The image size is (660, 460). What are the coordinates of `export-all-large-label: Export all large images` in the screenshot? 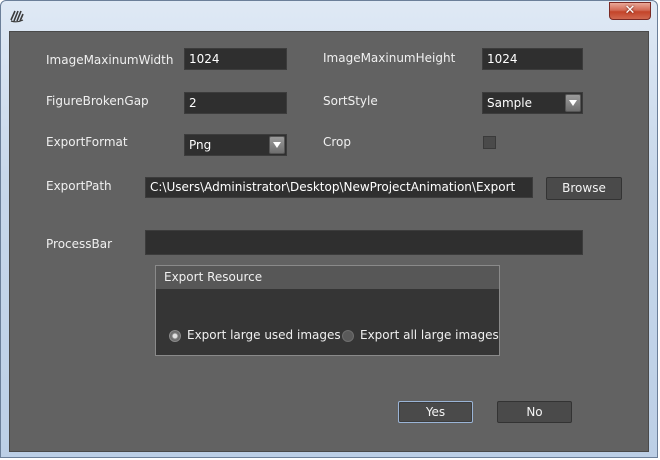 It's located at (429, 335).